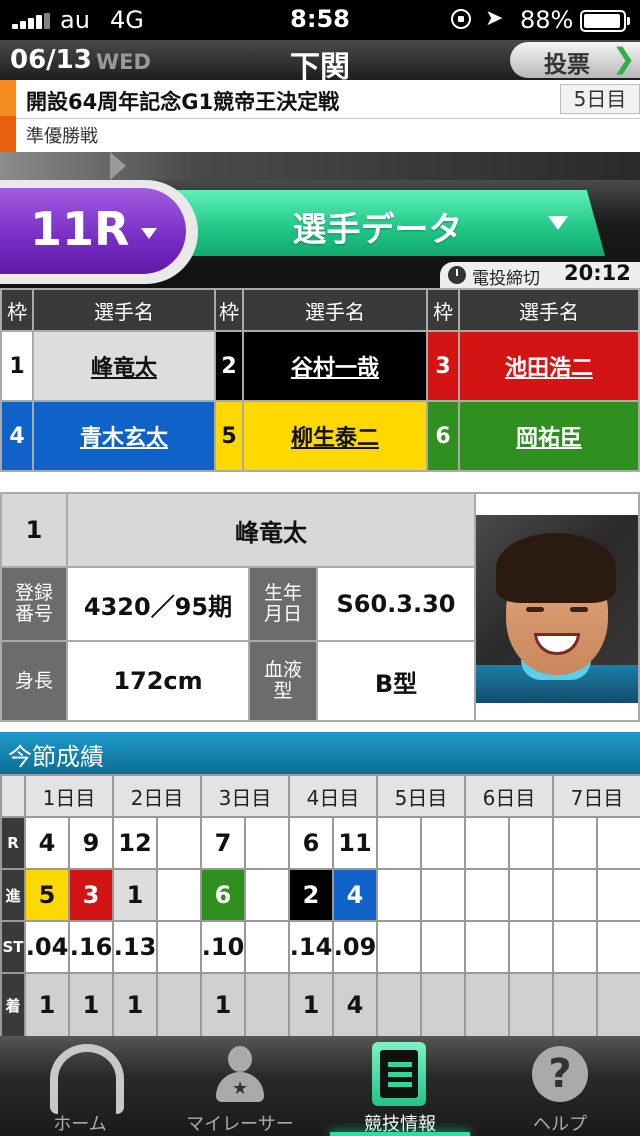  I want to click on result-cell: 9, so click(91, 843).